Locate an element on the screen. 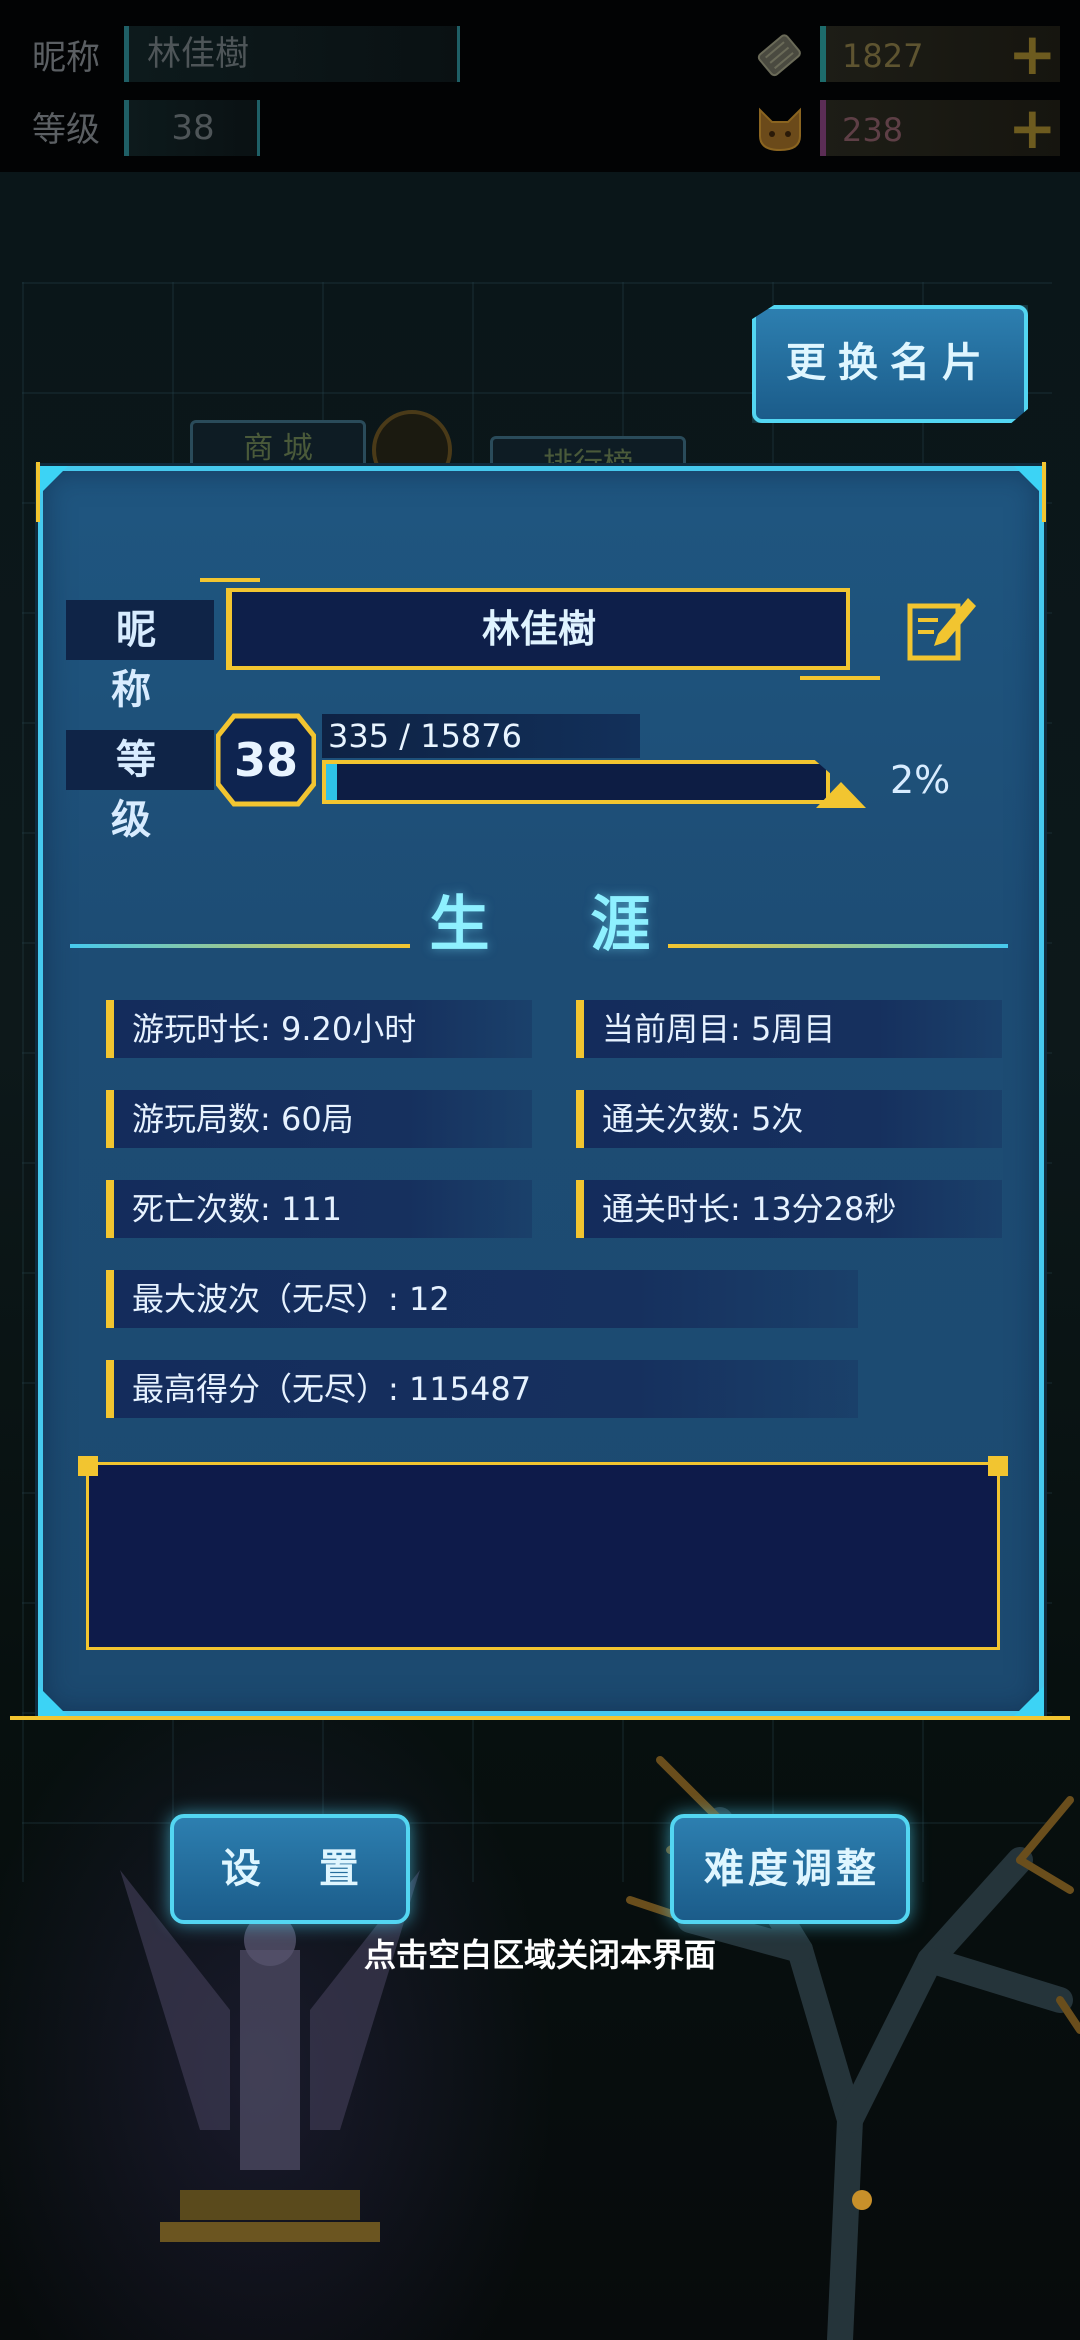  panel-bottom-gold-line is located at coordinates (540, 1718).